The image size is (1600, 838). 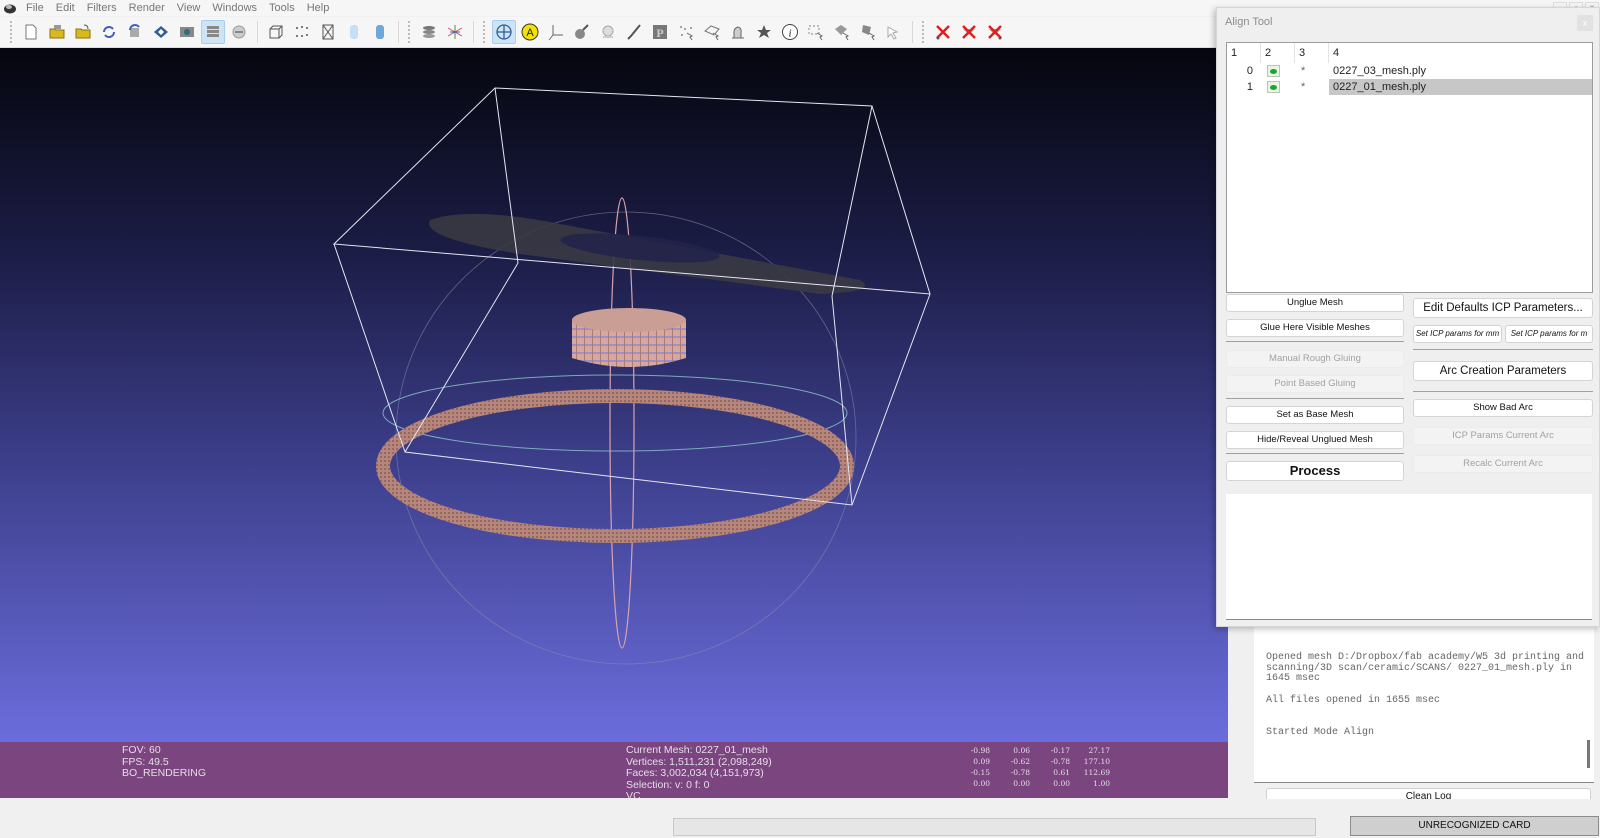 What do you see at coordinates (161, 32) in the screenshot?
I see `save-icon` at bounding box center [161, 32].